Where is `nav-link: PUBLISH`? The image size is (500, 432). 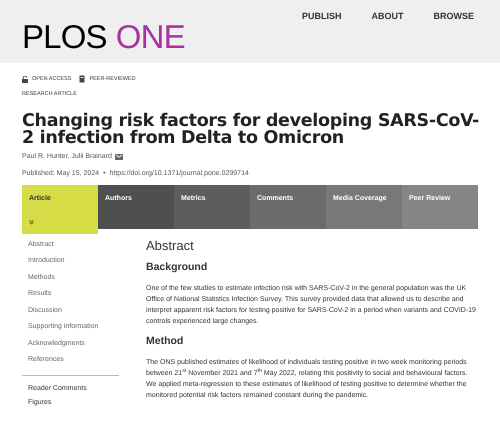
nav-link: PUBLISH is located at coordinates (322, 17).